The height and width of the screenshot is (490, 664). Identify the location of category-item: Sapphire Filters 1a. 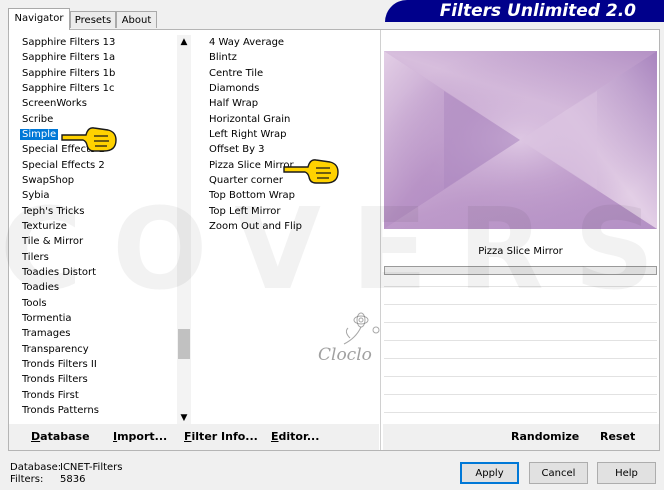
(94, 57).